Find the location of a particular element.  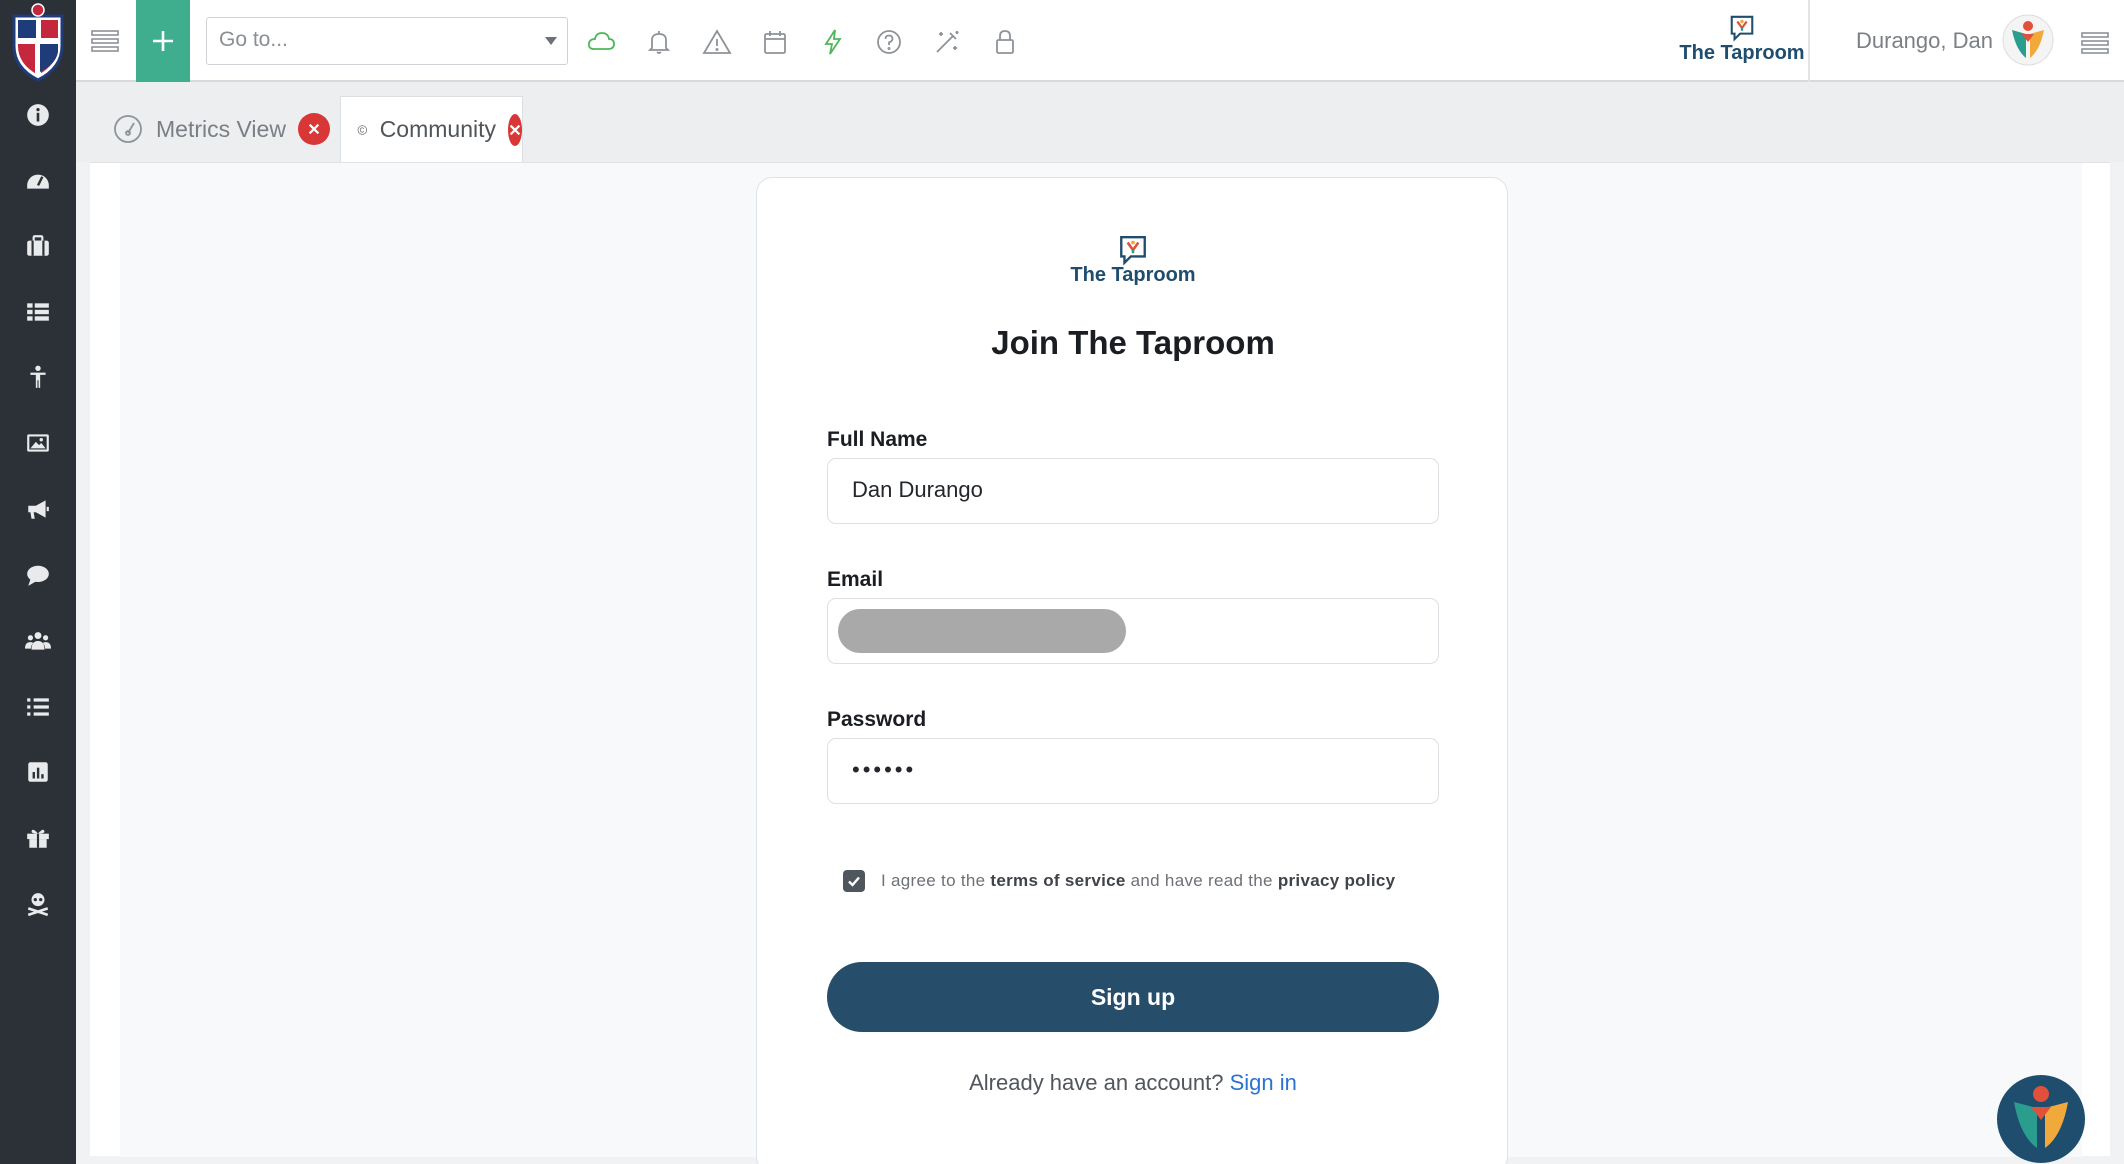

cloud-icon is located at coordinates (601, 41).